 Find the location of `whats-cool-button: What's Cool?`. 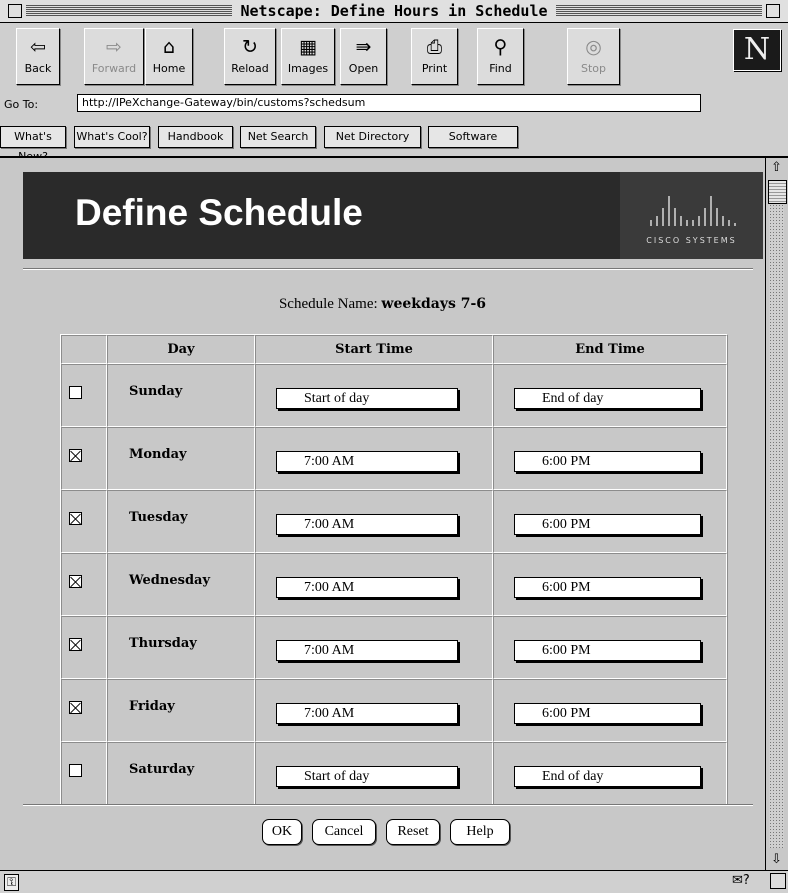

whats-cool-button: What's Cool? is located at coordinates (112, 137).